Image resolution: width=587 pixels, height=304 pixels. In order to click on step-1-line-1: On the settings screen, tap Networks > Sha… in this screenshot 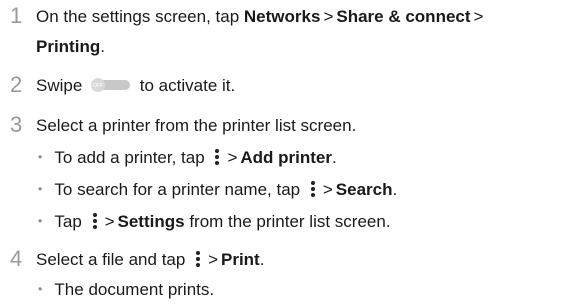, I will do `click(260, 16)`.